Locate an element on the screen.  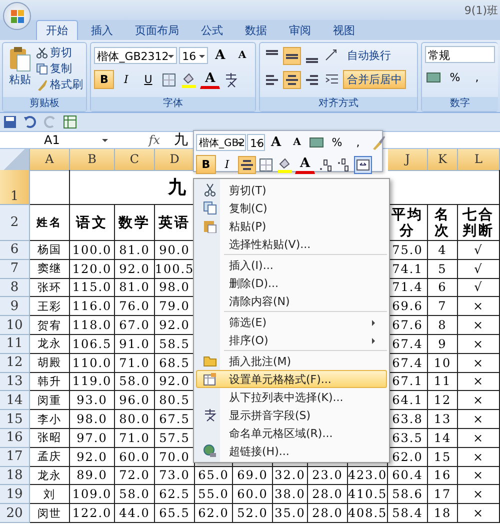
row-header: 12 is located at coordinates (15, 363).